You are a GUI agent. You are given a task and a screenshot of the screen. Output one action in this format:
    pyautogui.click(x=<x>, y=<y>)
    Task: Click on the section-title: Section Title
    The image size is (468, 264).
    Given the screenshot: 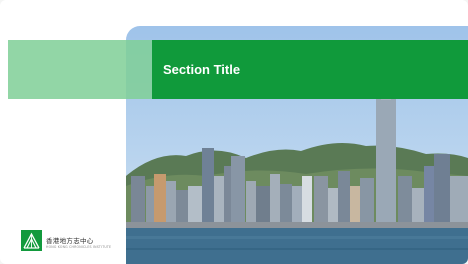 What is the action you would take?
    pyautogui.click(x=202, y=69)
    